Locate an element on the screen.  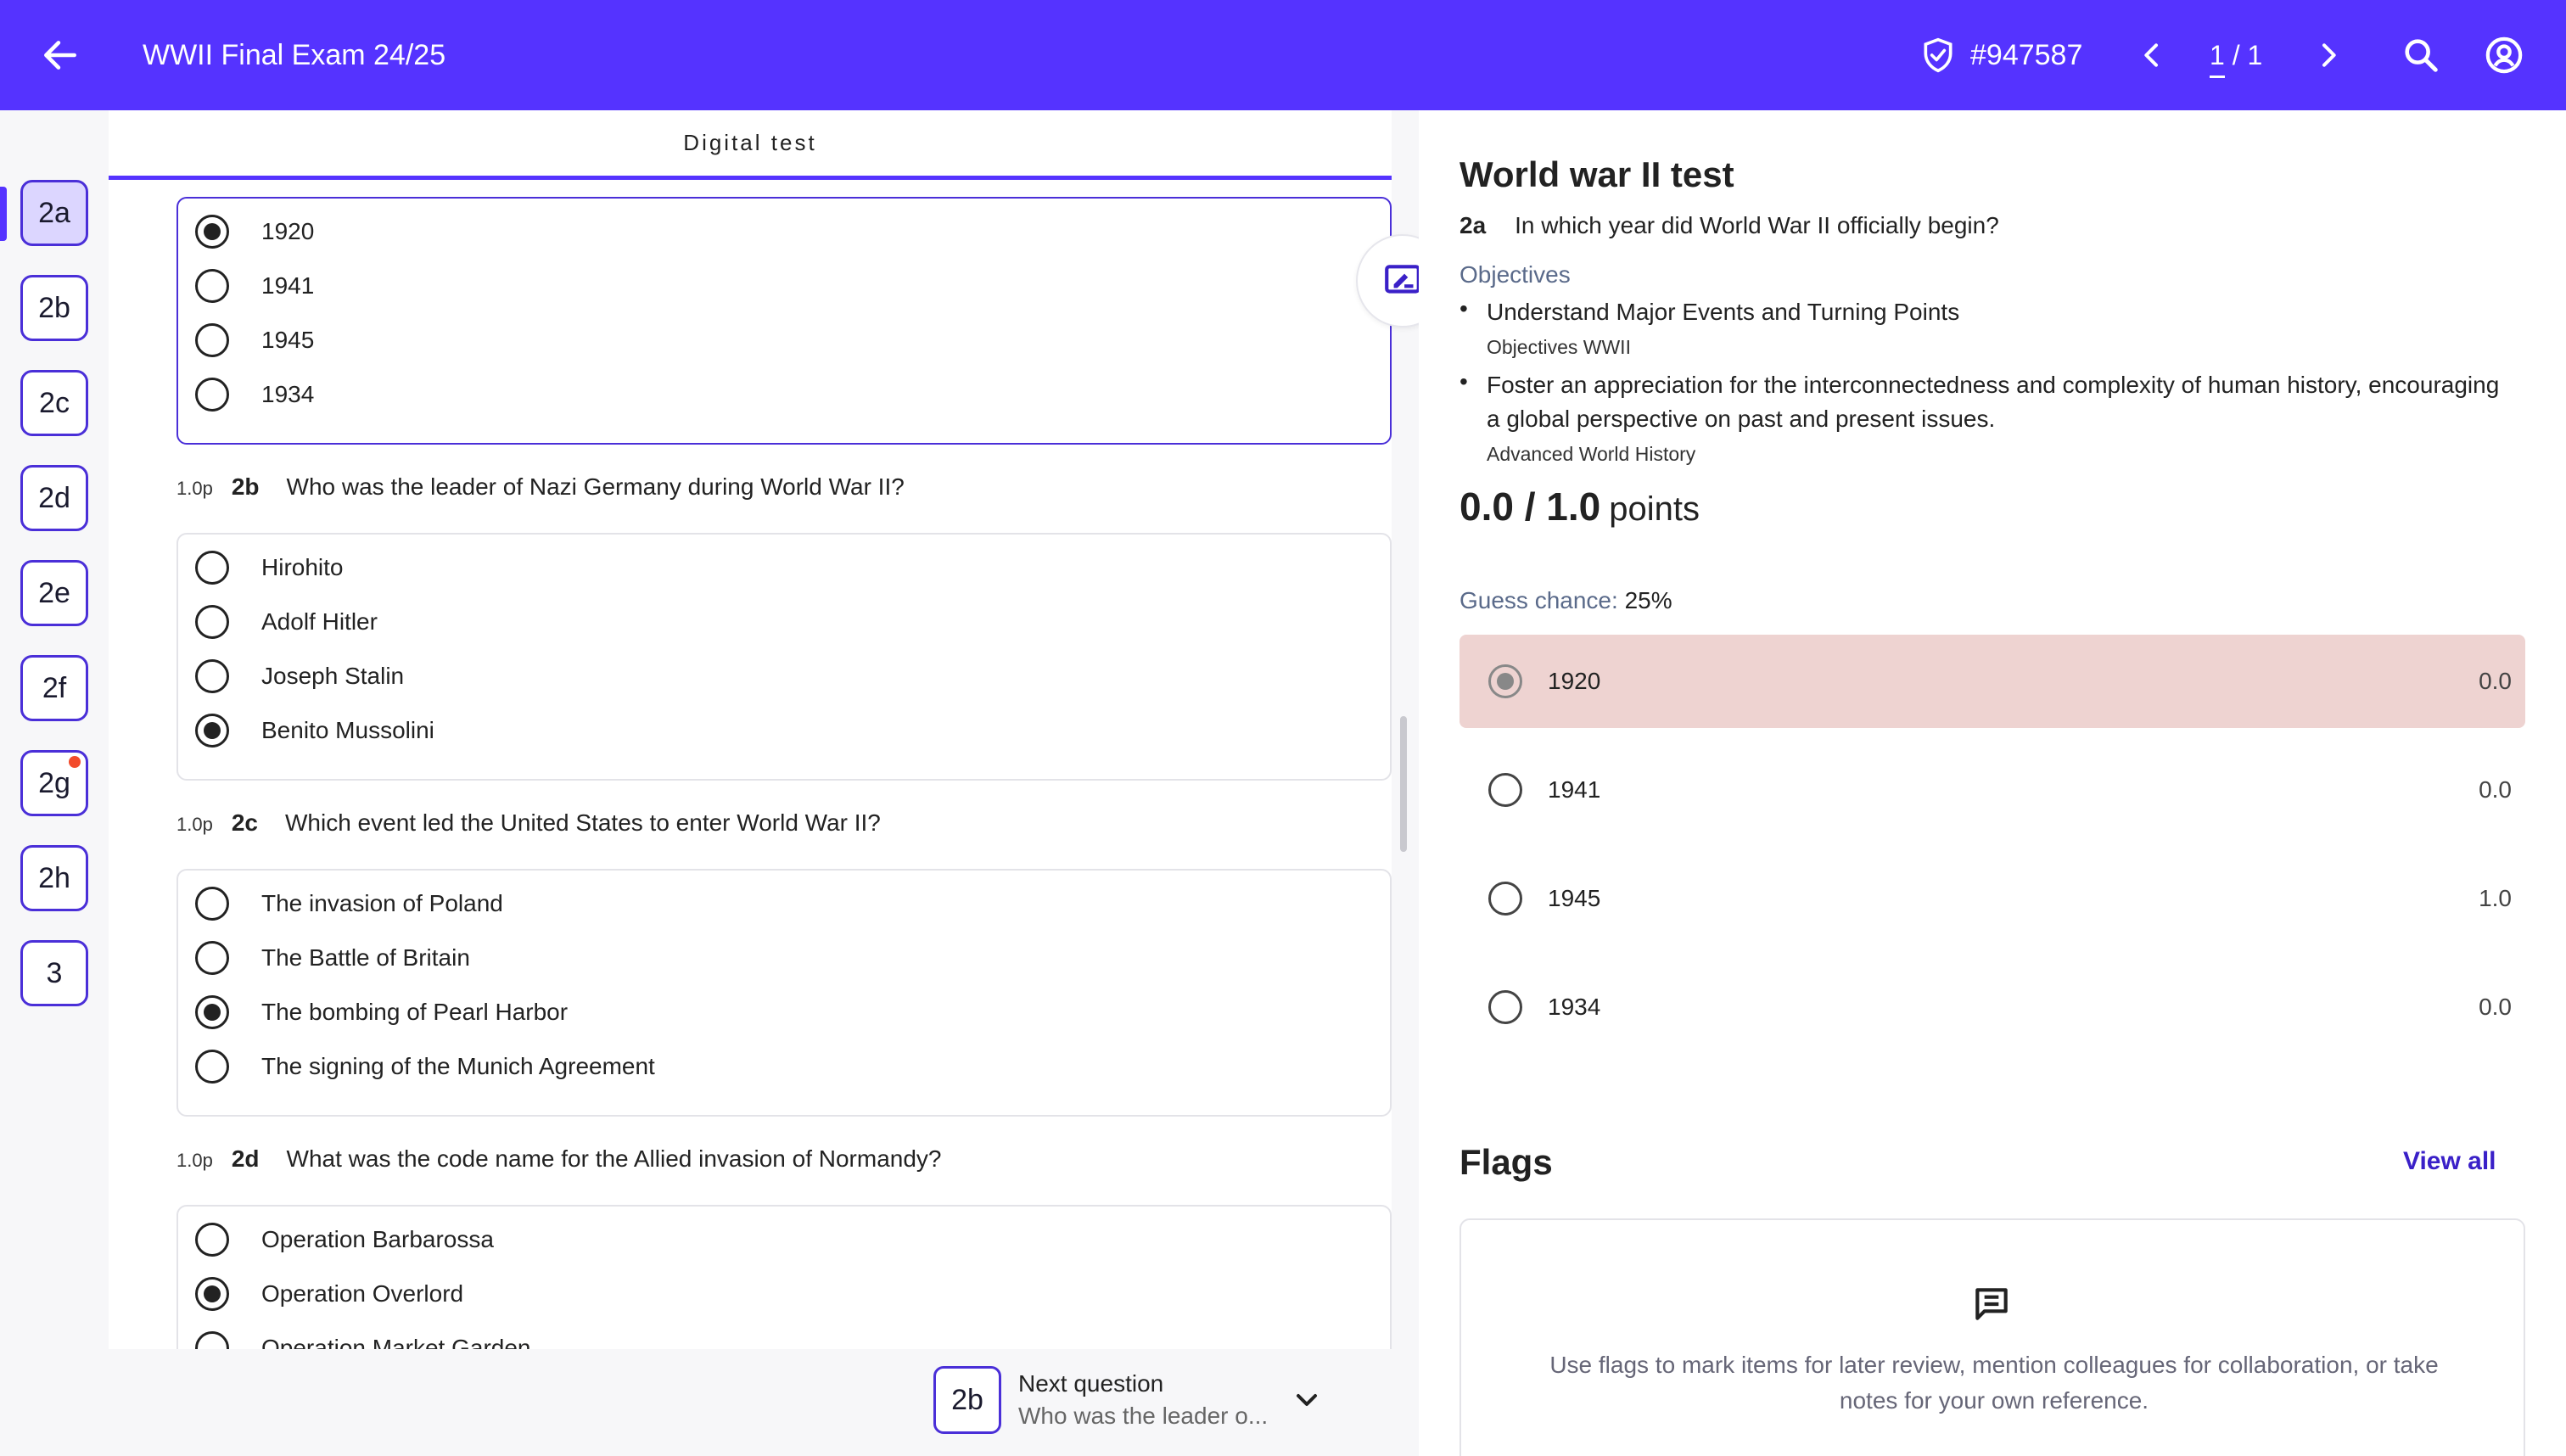
option-label: The Battle of Britain is located at coordinates (365, 957).